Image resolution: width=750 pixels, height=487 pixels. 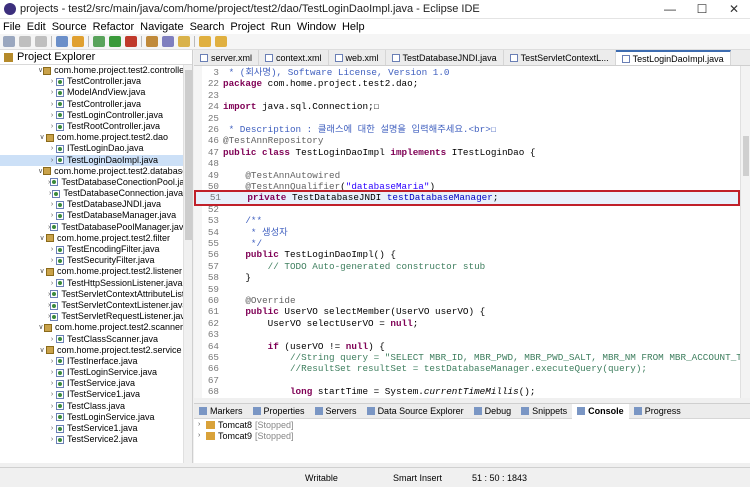 What do you see at coordinates (91, 339) in the screenshot?
I see `tree-file-item: › TestClassScanner.java` at bounding box center [91, 339].